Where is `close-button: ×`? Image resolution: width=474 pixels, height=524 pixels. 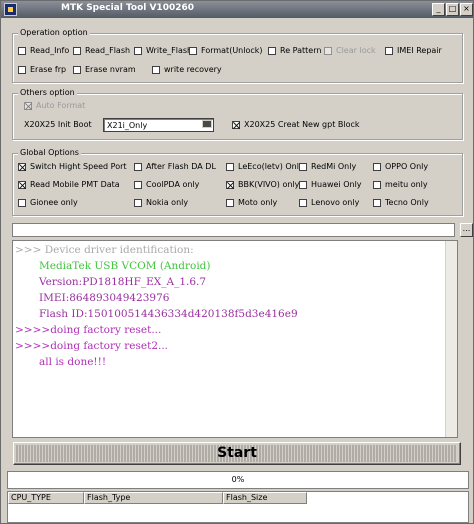 close-button: × is located at coordinates (466, 9).